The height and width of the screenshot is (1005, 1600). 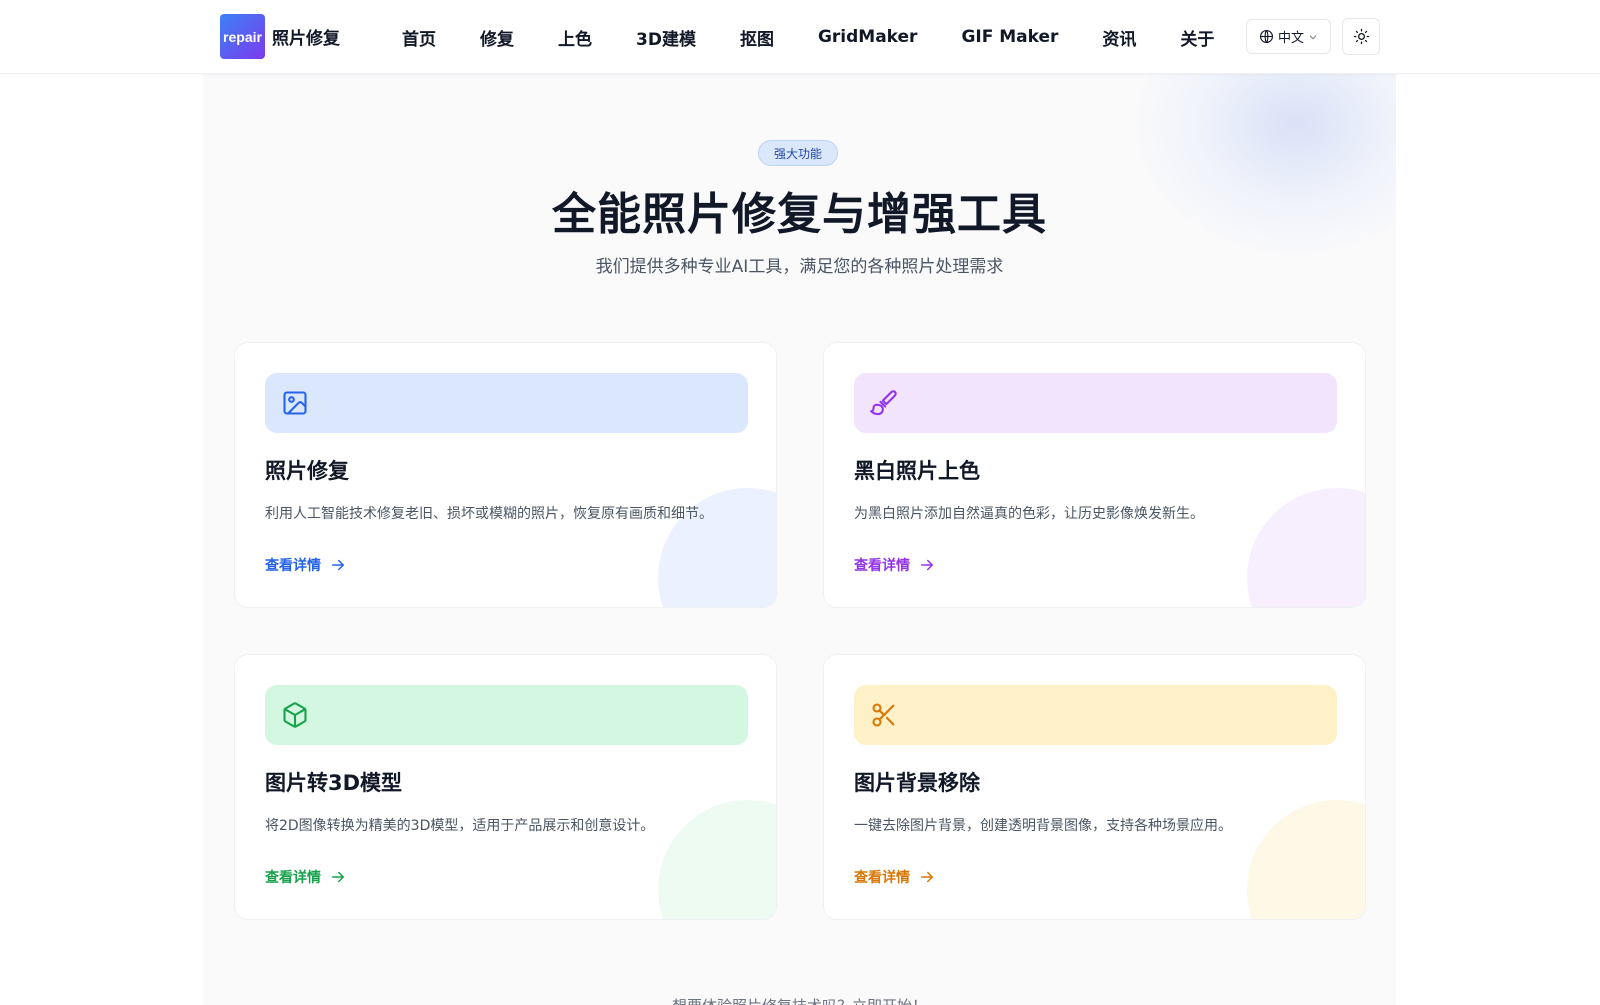 What do you see at coordinates (307, 471) in the screenshot?
I see `feature-title: 照片修复` at bounding box center [307, 471].